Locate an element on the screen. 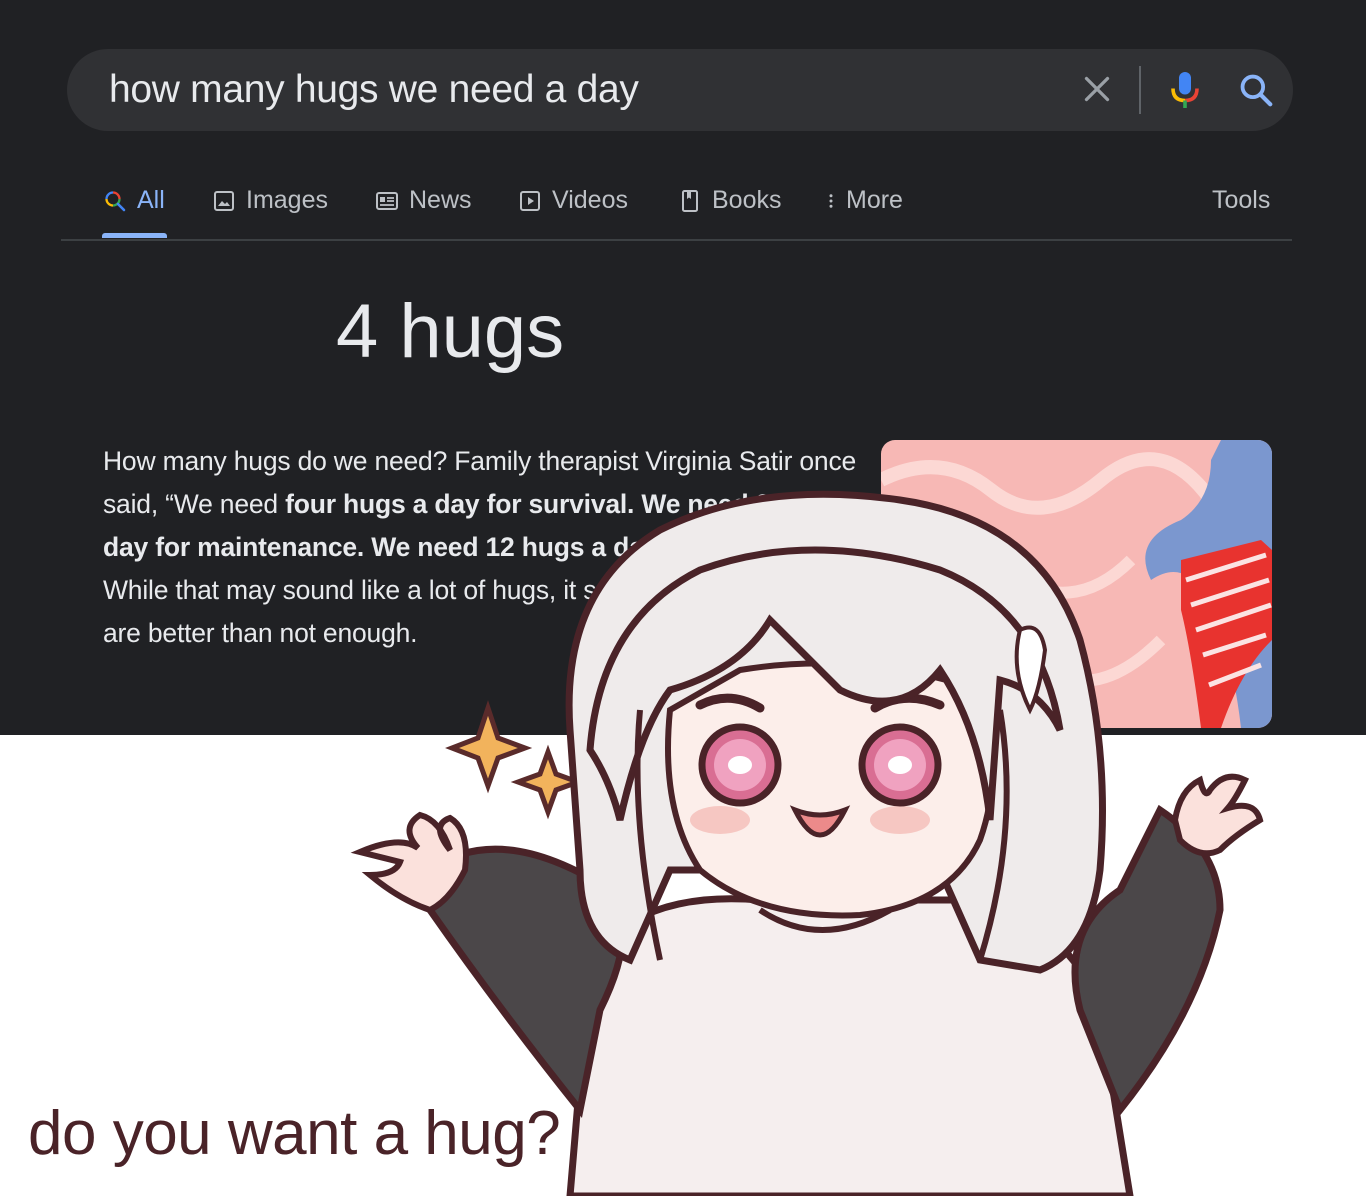 This screenshot has width=1366, height=1196. tab-label: Images is located at coordinates (287, 200).